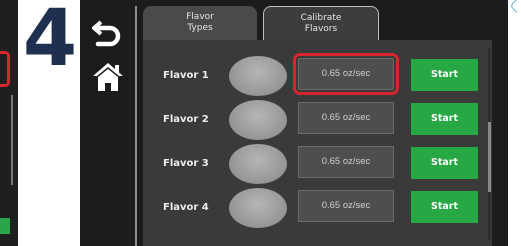 The height and width of the screenshot is (246, 521). Describe the element at coordinates (200, 17) in the screenshot. I see `tab-label-line1: Flavor` at that location.